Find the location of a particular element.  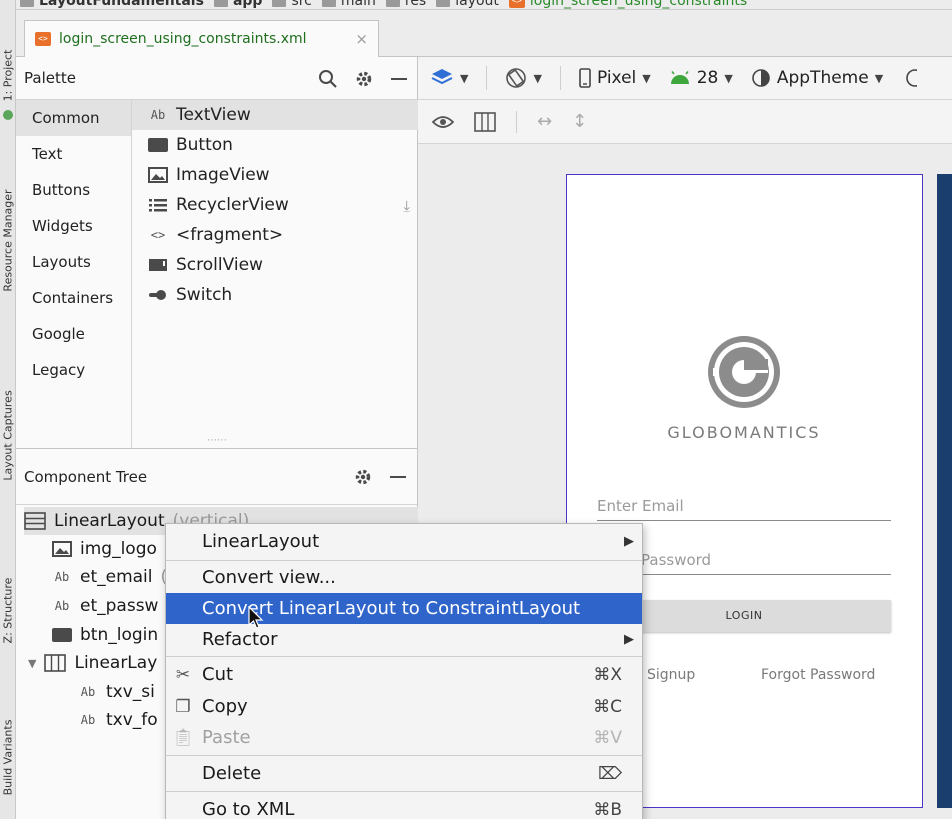

palette-category-containers: Containers is located at coordinates (73, 298).